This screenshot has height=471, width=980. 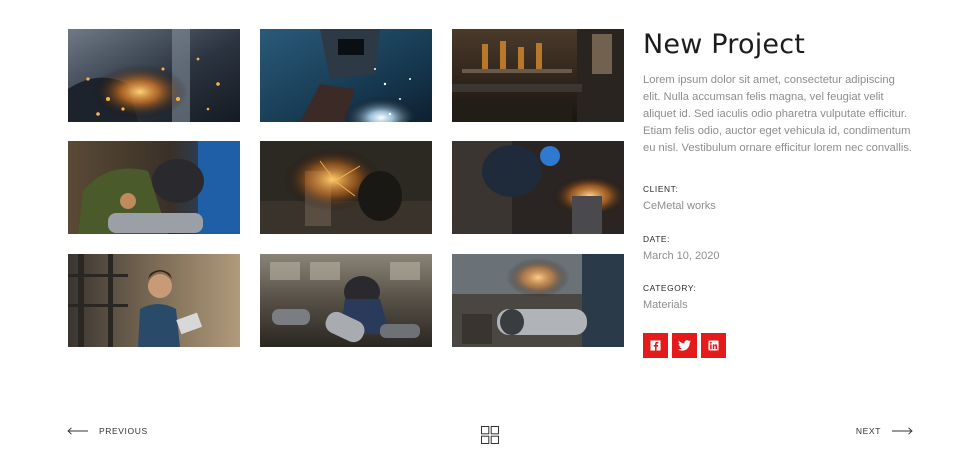 What do you see at coordinates (868, 431) in the screenshot?
I see `next-label: NEXT` at bounding box center [868, 431].